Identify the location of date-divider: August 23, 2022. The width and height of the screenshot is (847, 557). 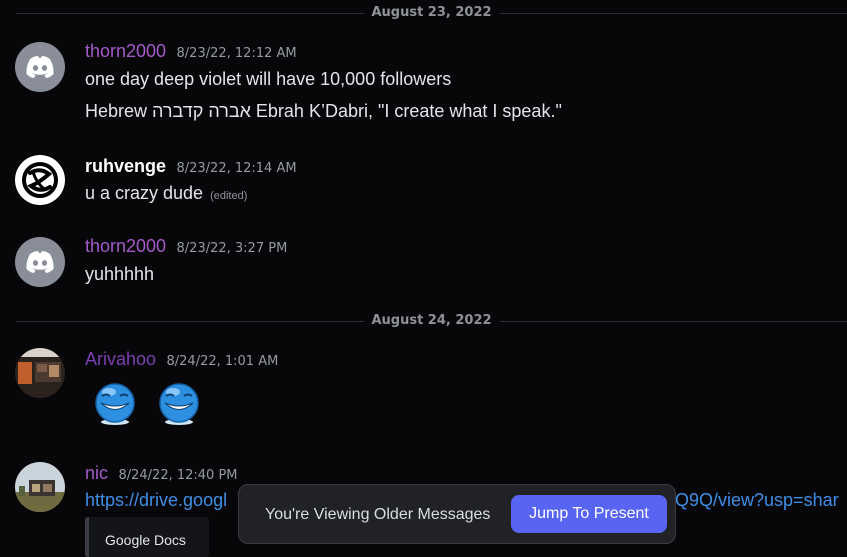
(431, 12).